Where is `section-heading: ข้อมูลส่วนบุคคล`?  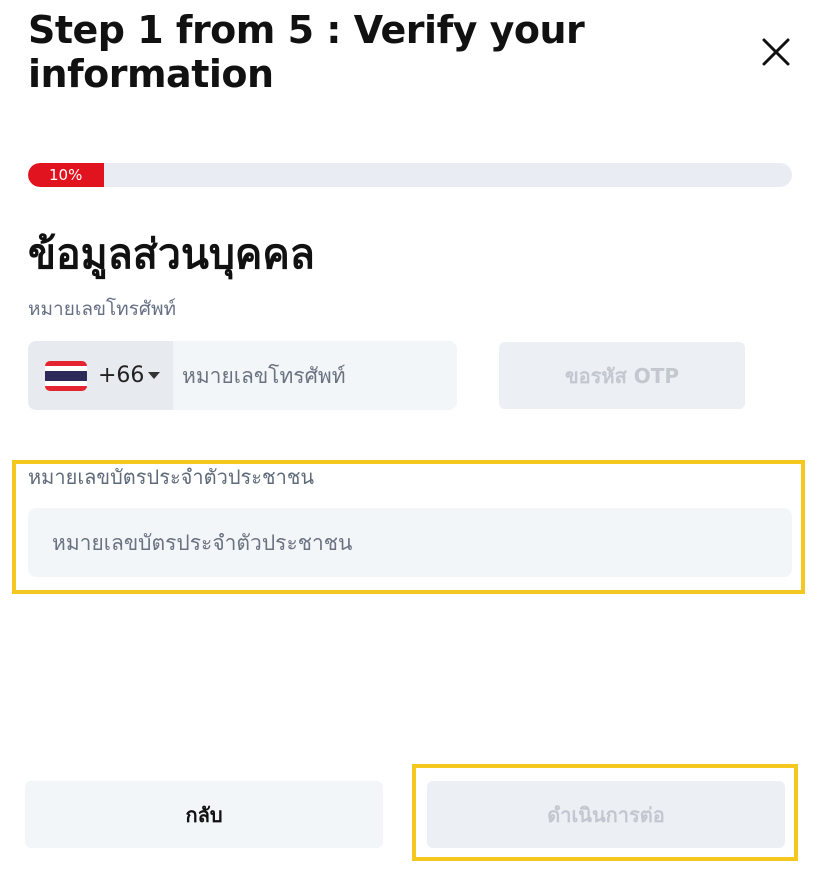 section-heading: ข้อมูลส่วนบุคคล is located at coordinates (171, 254).